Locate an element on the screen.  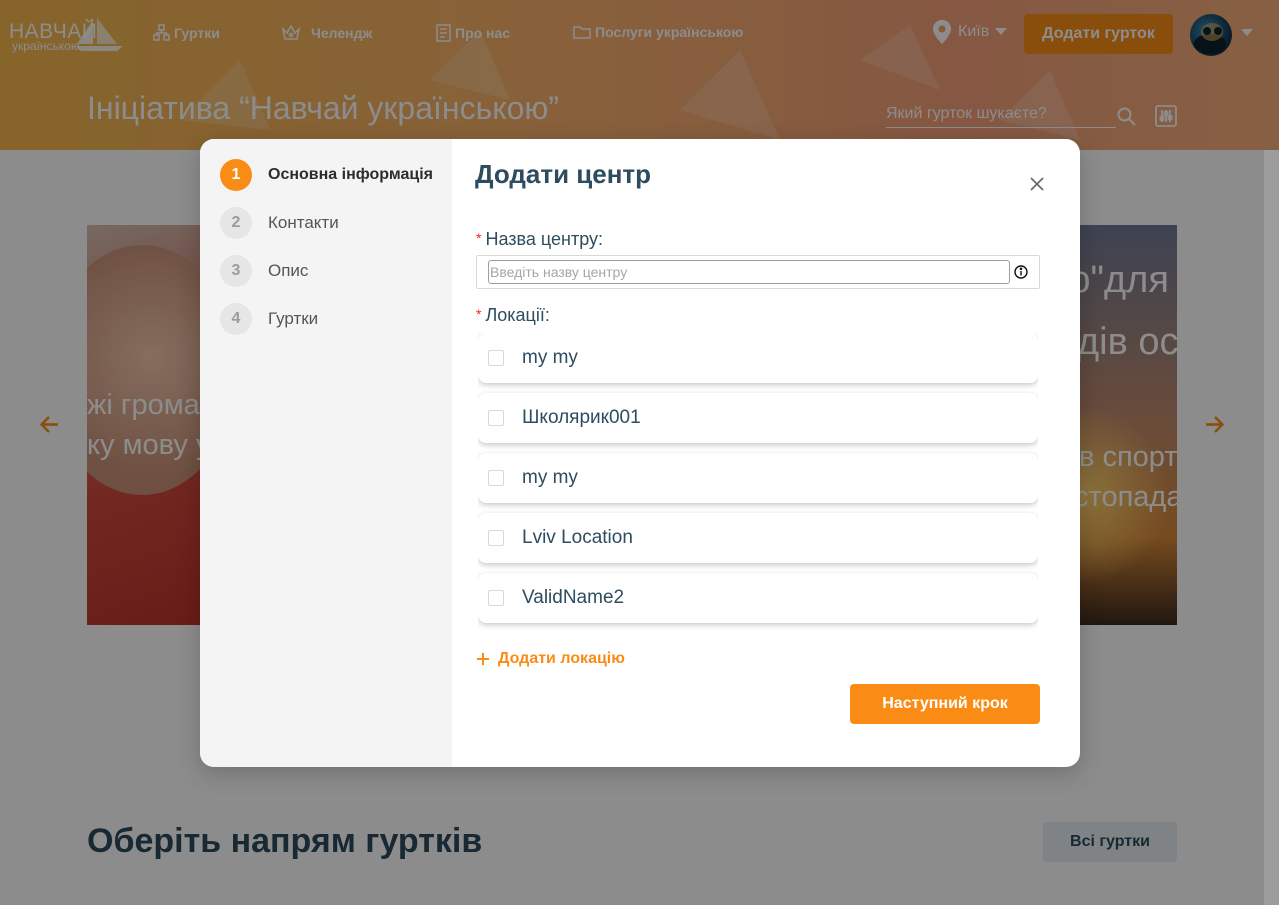
location-option: ValidName2 is located at coordinates (758, 598).